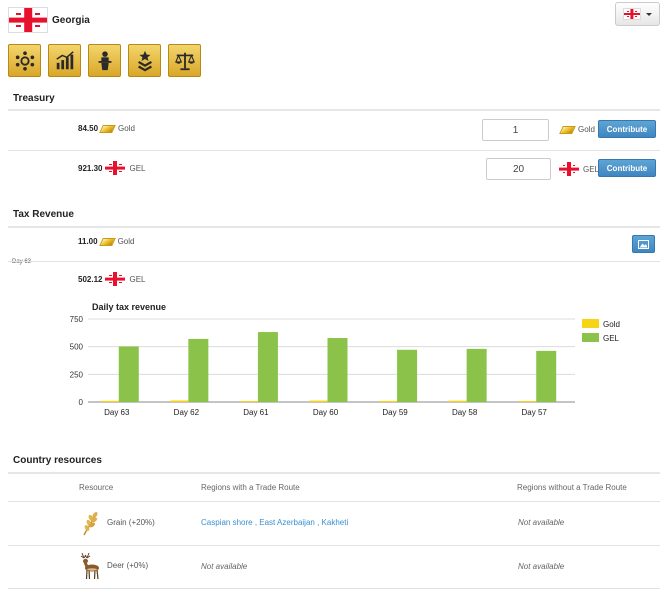 The width and height of the screenshot is (664, 590). I want to click on gel-contribute-input, so click(518, 169).